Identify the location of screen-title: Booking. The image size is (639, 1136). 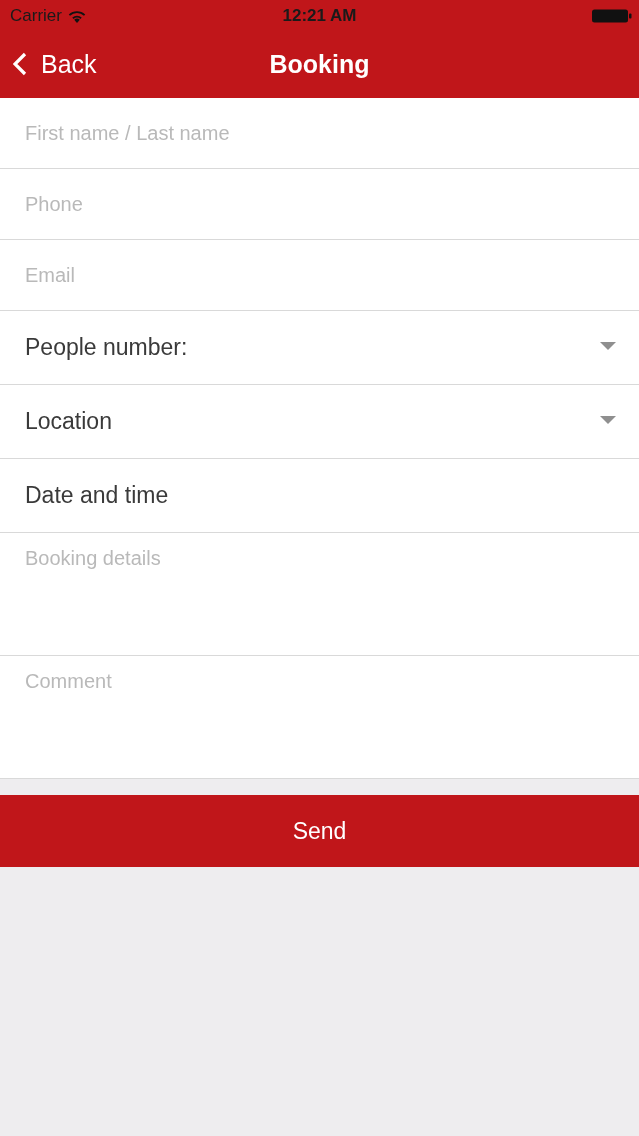
(319, 64).